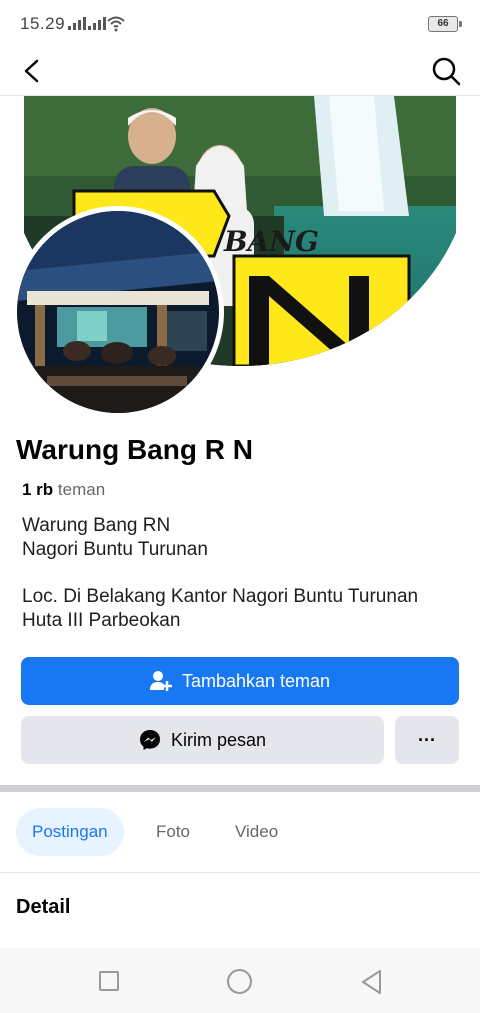 The width and height of the screenshot is (480, 1013). I want to click on more-icon: ···, so click(427, 739).